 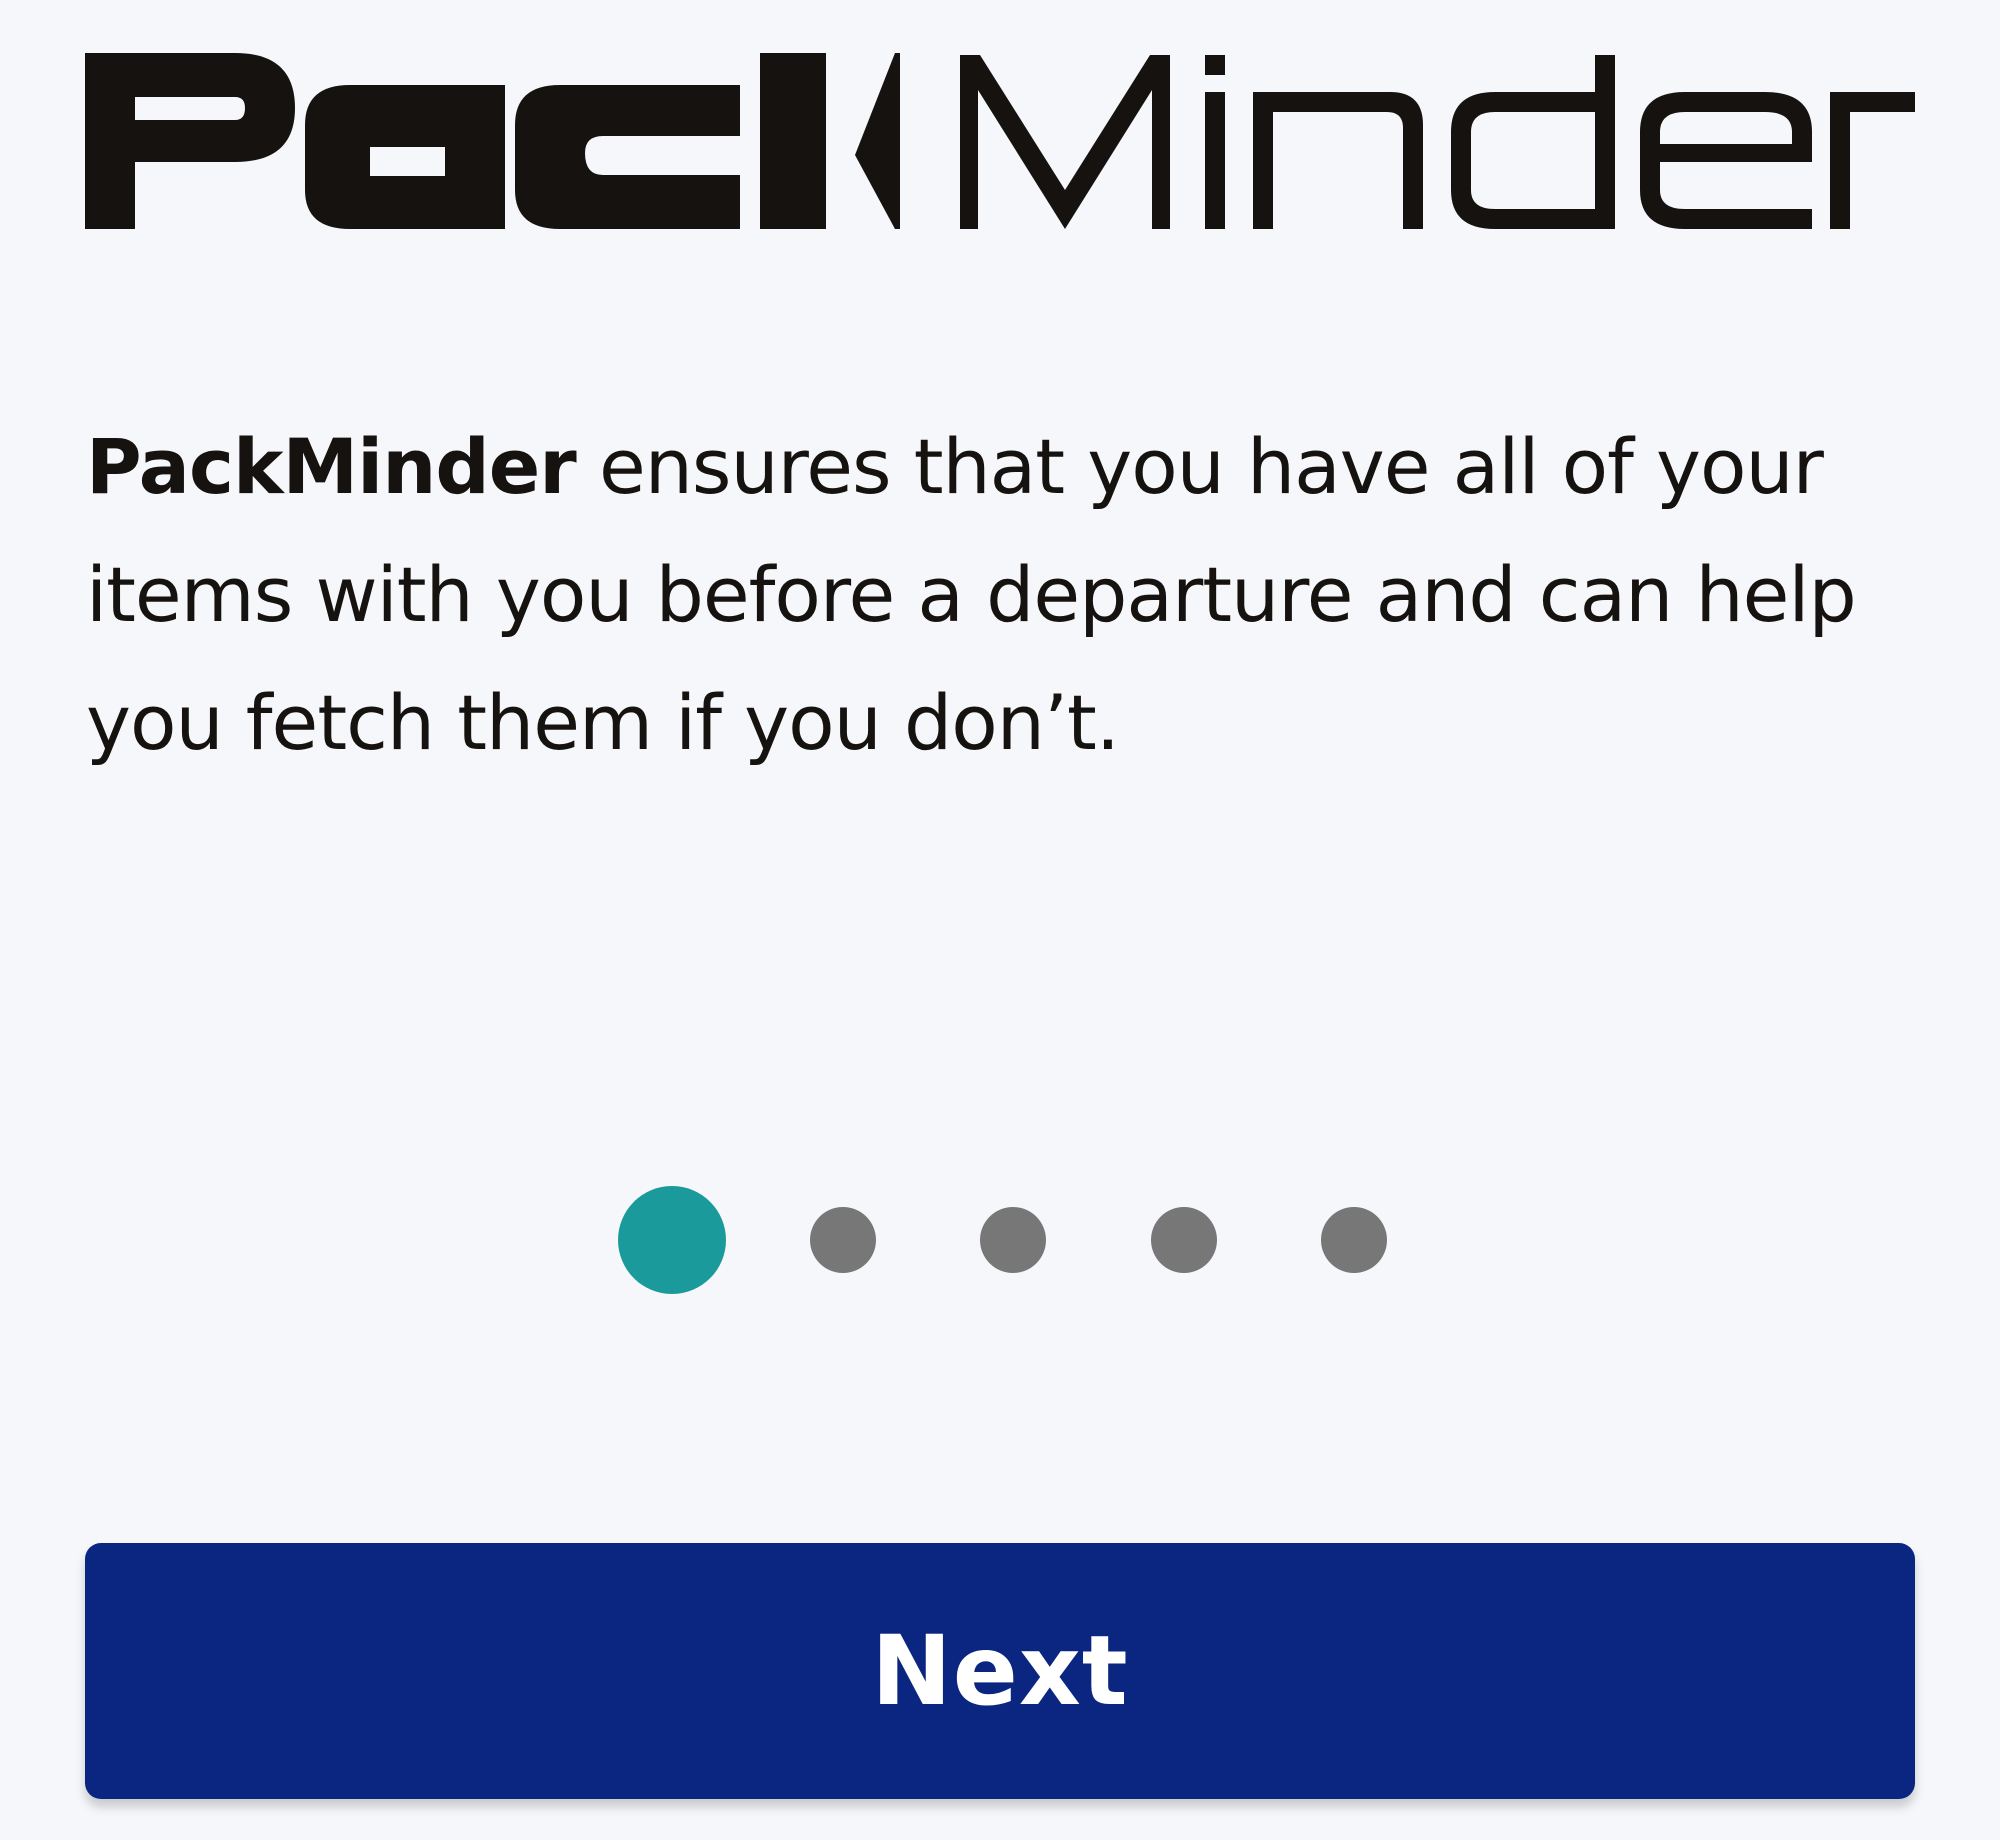 I want to click on page-indicator, so click(x=1000, y=1240).